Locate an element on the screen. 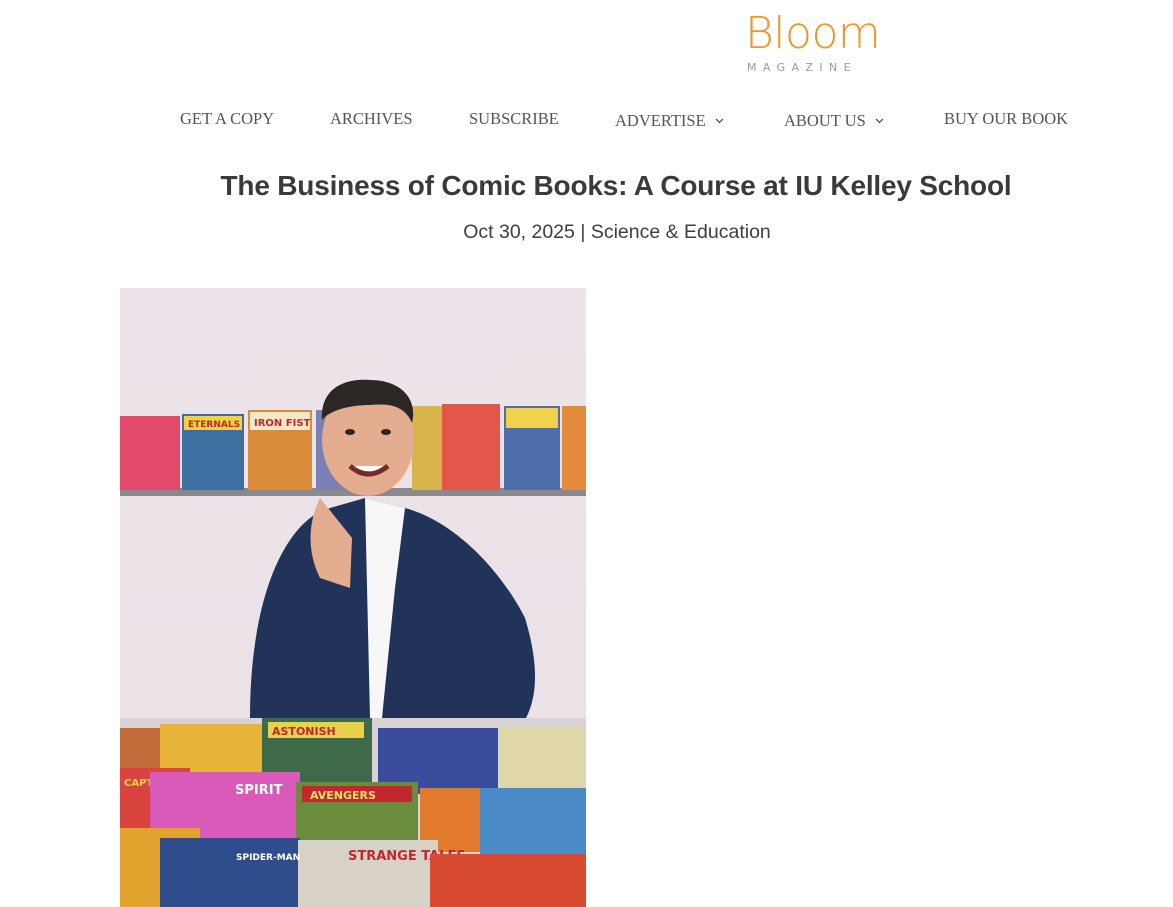 The height and width of the screenshot is (907, 1173). nav-label: GET A COPY is located at coordinates (227, 118).